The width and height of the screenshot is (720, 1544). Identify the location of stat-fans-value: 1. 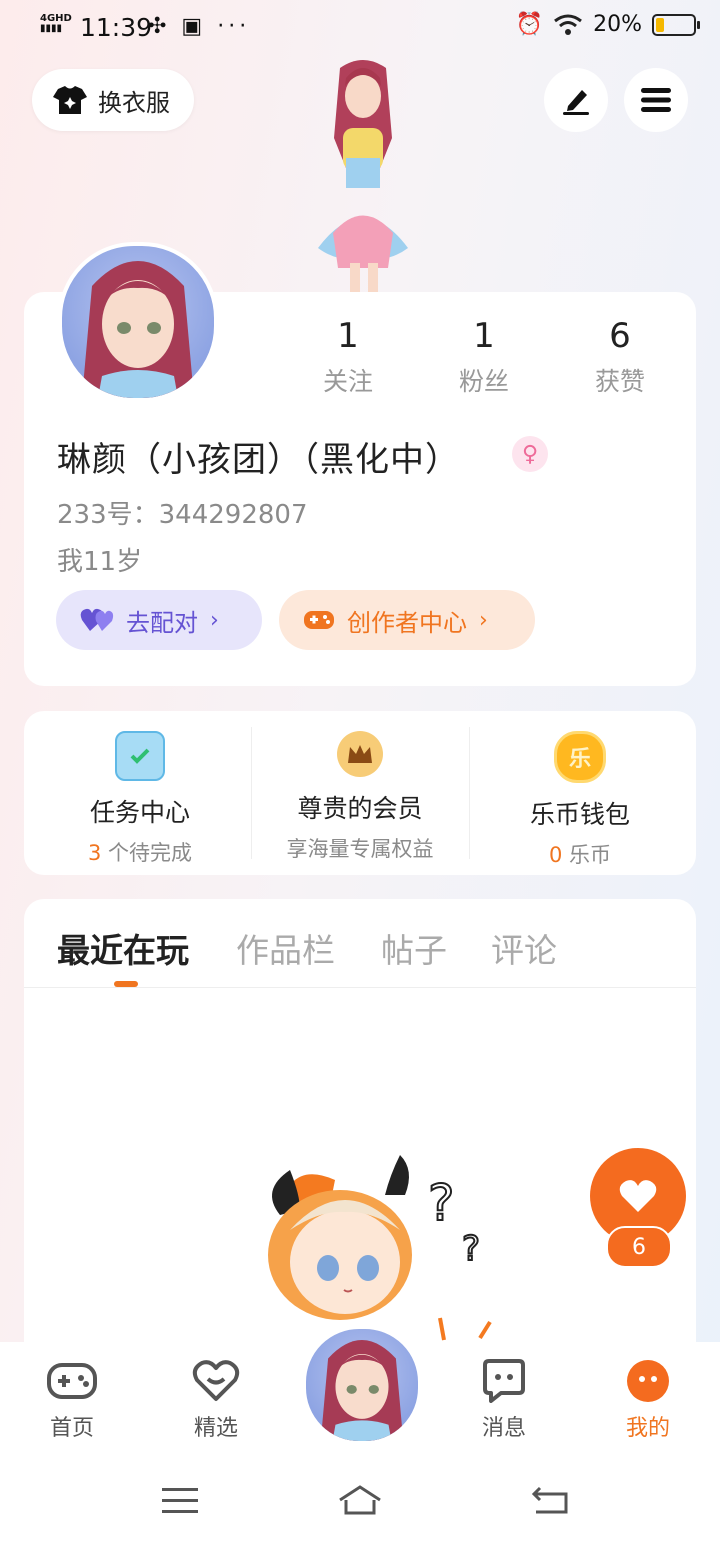
(484, 336).